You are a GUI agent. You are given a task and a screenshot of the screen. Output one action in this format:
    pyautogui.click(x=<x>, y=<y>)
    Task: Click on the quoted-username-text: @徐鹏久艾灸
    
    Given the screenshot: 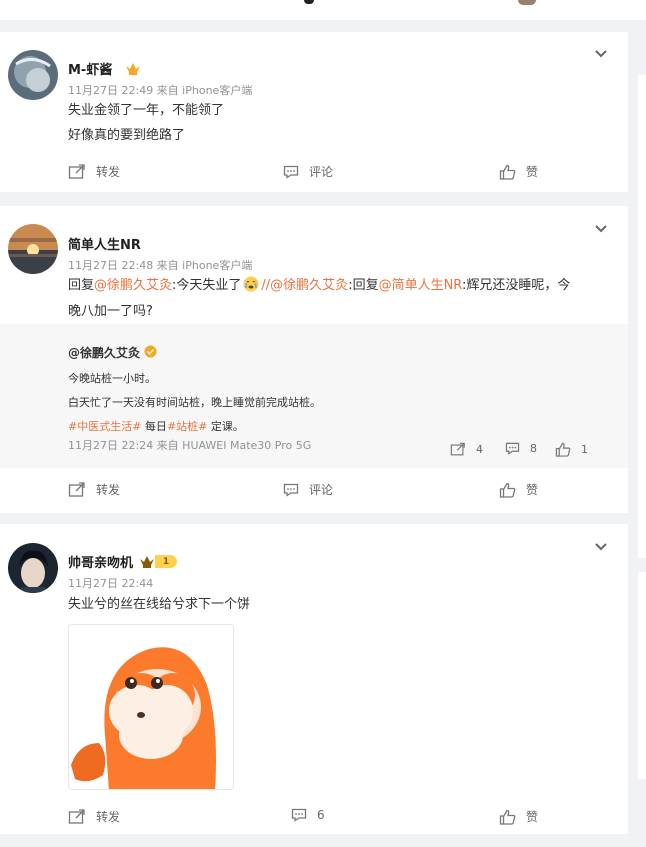 What is the action you would take?
    pyautogui.click(x=104, y=352)
    